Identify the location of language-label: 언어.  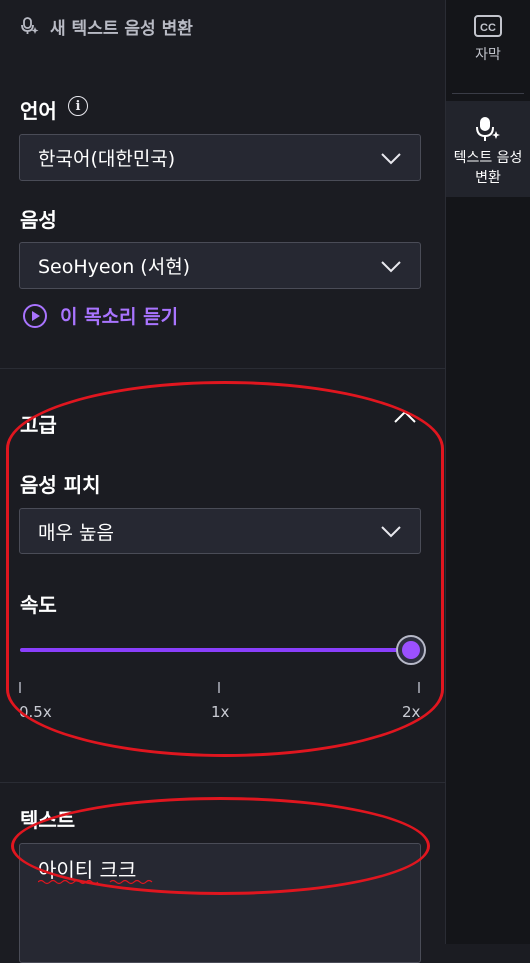
(38, 111).